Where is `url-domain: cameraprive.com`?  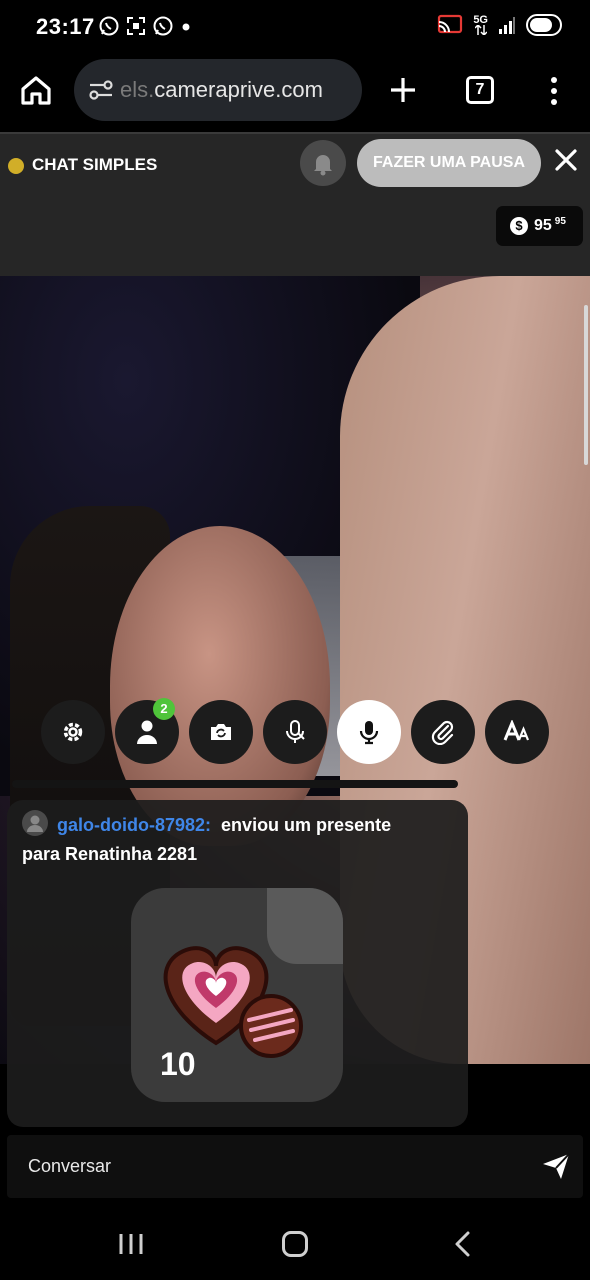
url-domain: cameraprive.com is located at coordinates (238, 89).